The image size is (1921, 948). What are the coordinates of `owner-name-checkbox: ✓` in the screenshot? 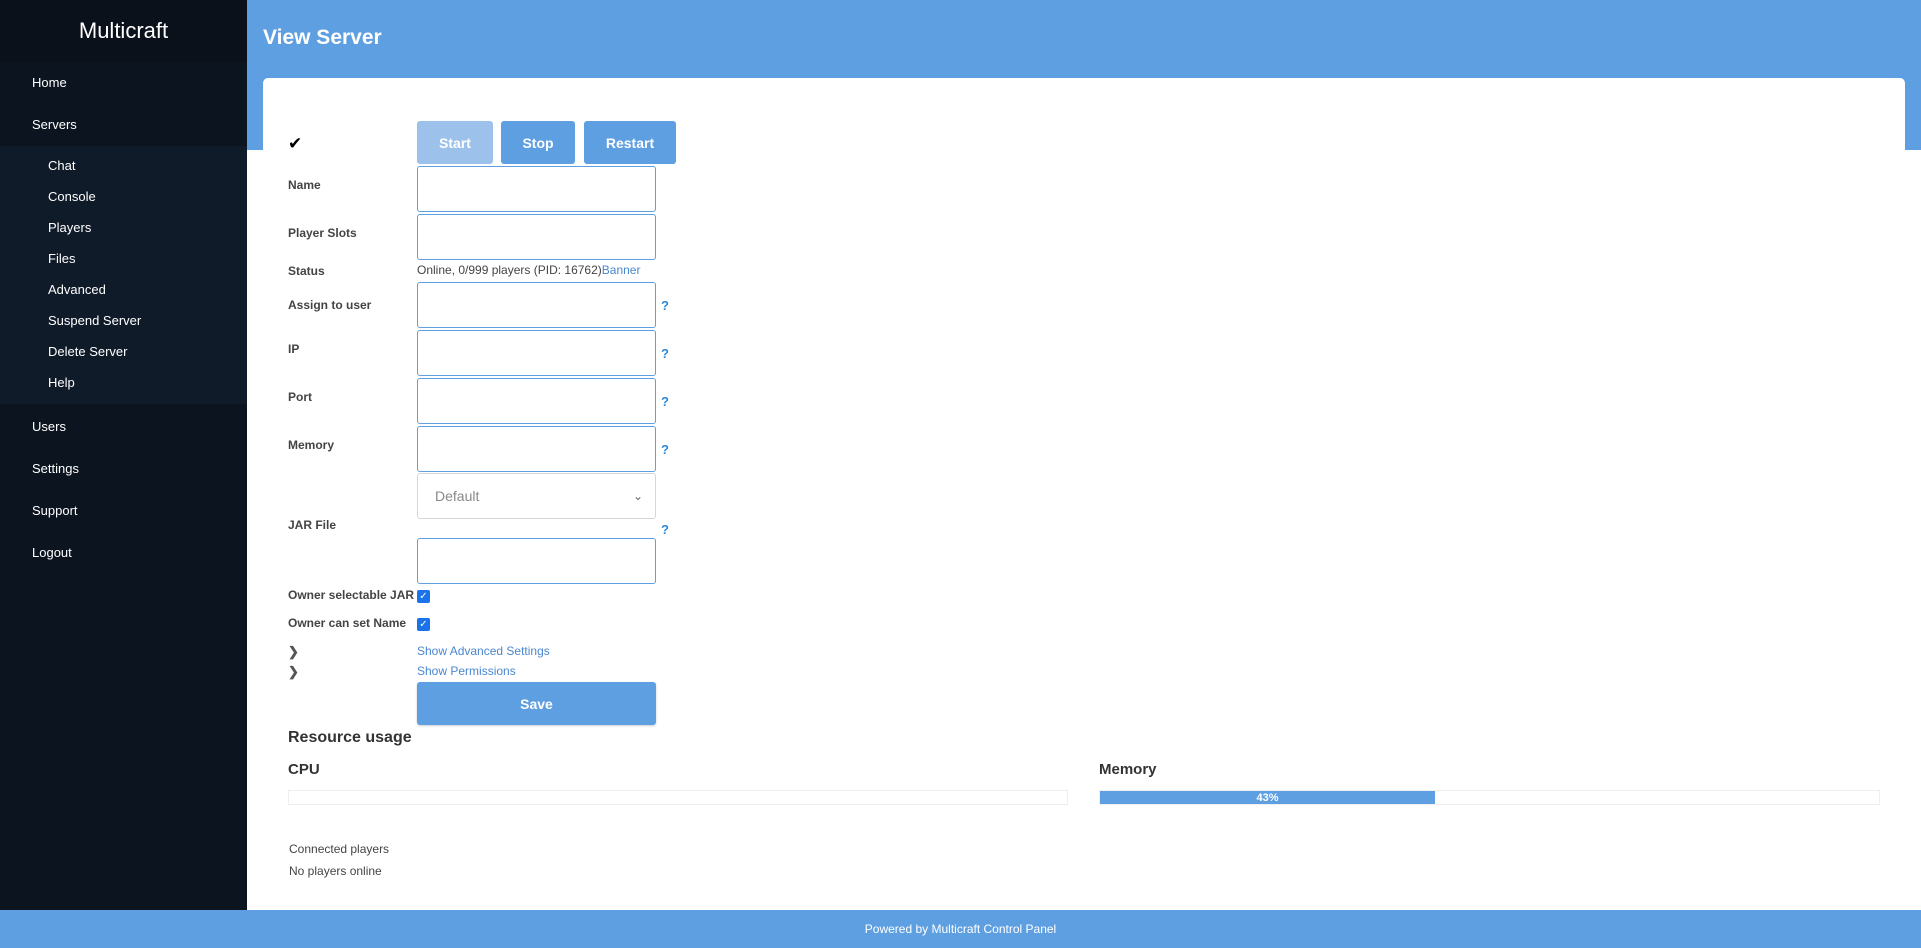 It's located at (423, 624).